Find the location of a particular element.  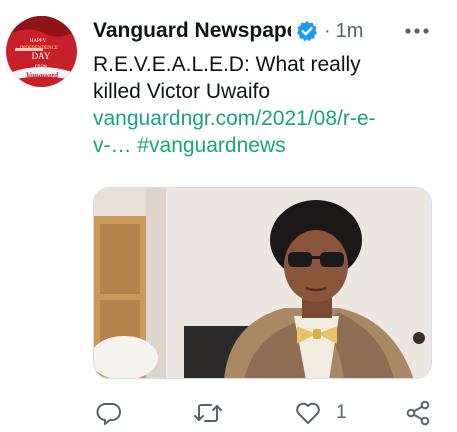

tweet-timestamp: 1m is located at coordinates (350, 31).